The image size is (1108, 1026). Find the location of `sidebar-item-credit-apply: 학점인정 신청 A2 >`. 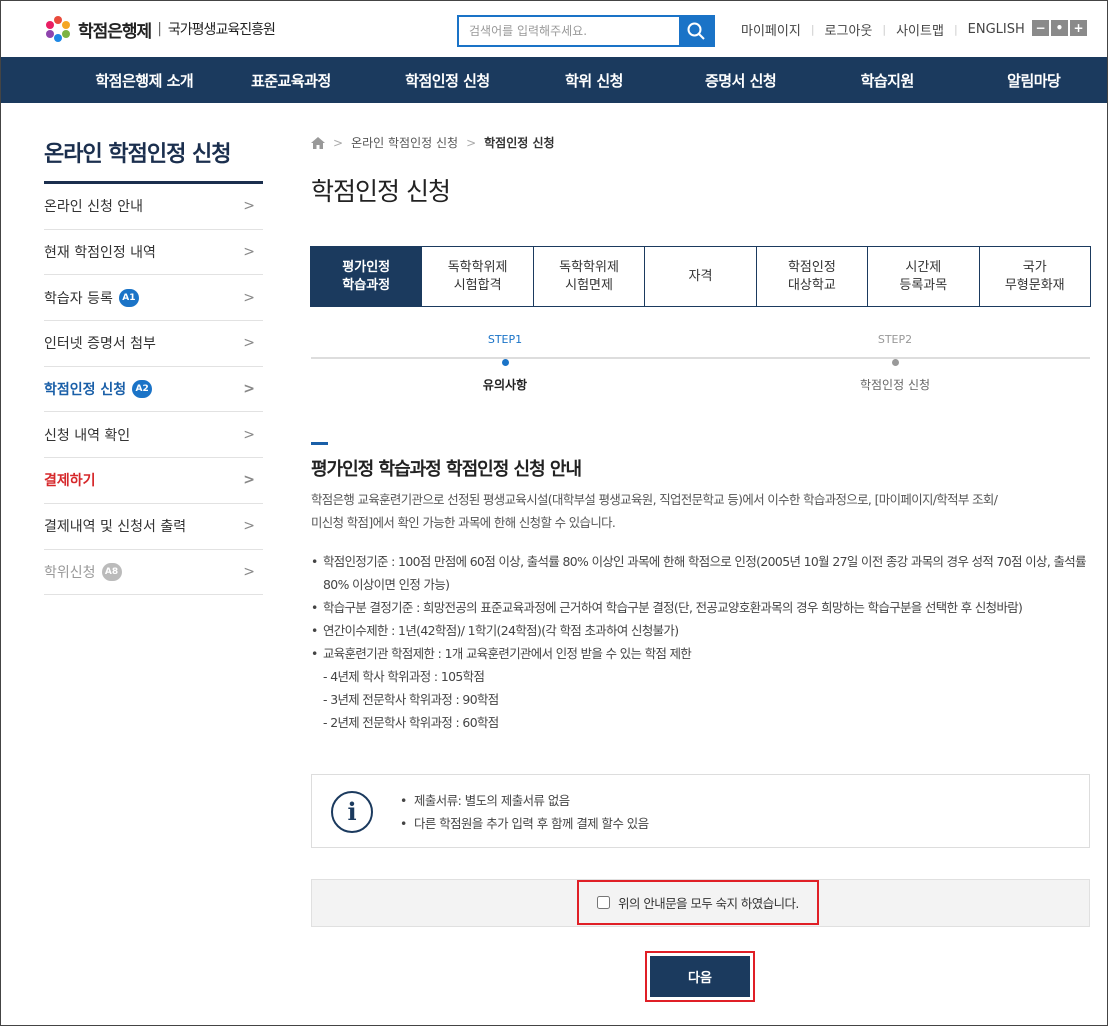

sidebar-item-credit-apply: 학점인정 신청 A2 > is located at coordinates (153, 390).